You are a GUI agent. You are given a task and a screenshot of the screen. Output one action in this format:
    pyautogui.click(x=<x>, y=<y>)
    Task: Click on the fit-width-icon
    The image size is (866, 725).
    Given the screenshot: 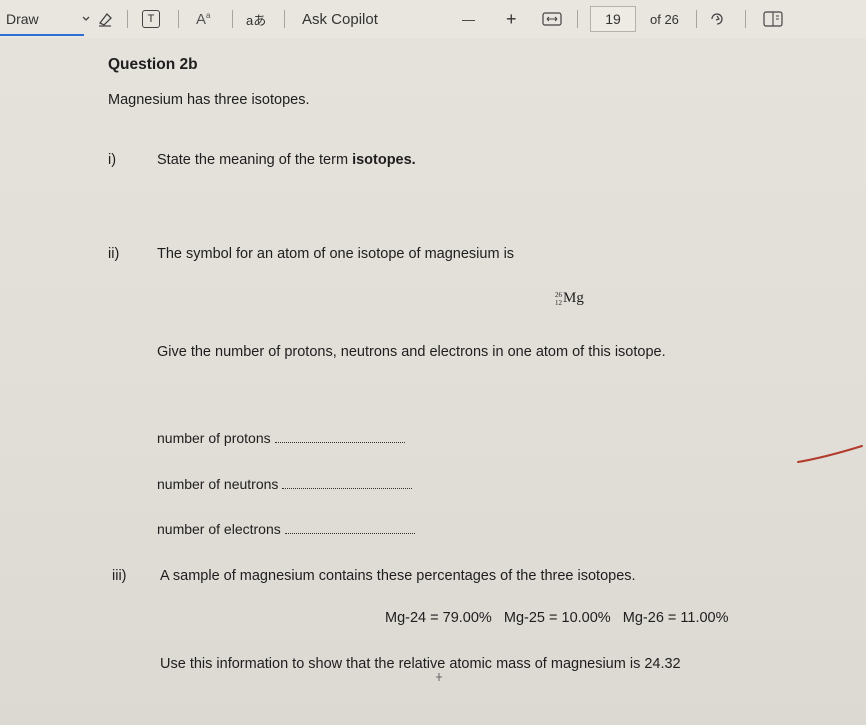 What is the action you would take?
    pyautogui.click(x=552, y=19)
    